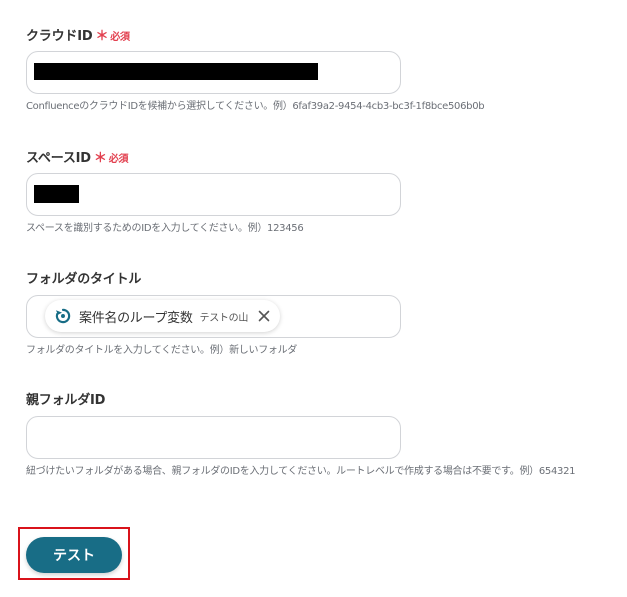 The height and width of the screenshot is (597, 627). What do you see at coordinates (63, 316) in the screenshot?
I see `loop-icon` at bounding box center [63, 316].